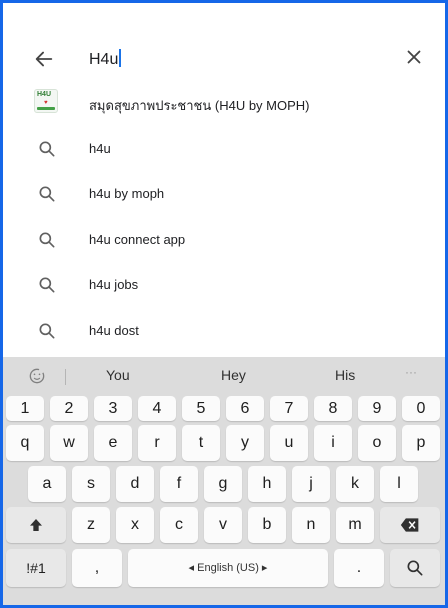 This screenshot has width=448, height=608. I want to click on suggestion-label: h4u by moph, so click(127, 193).